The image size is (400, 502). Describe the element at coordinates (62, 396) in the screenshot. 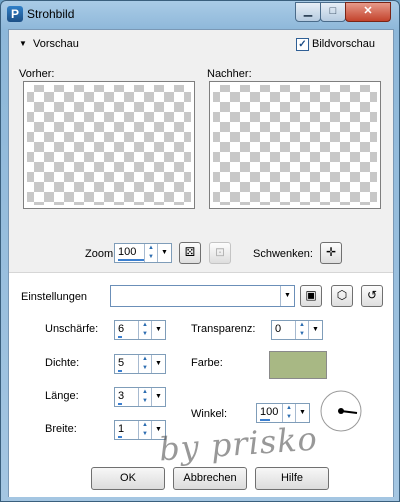

I see `length-label: Länge:` at that location.